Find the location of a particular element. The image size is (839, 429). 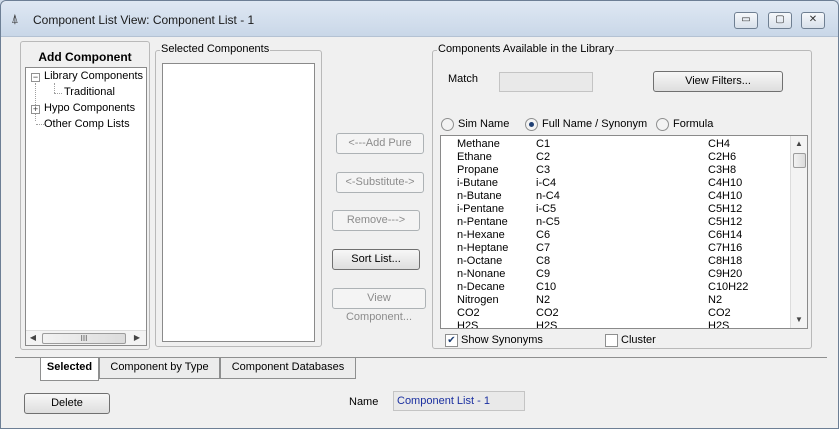

scroll-down-icon: ▼ is located at coordinates (799, 319).